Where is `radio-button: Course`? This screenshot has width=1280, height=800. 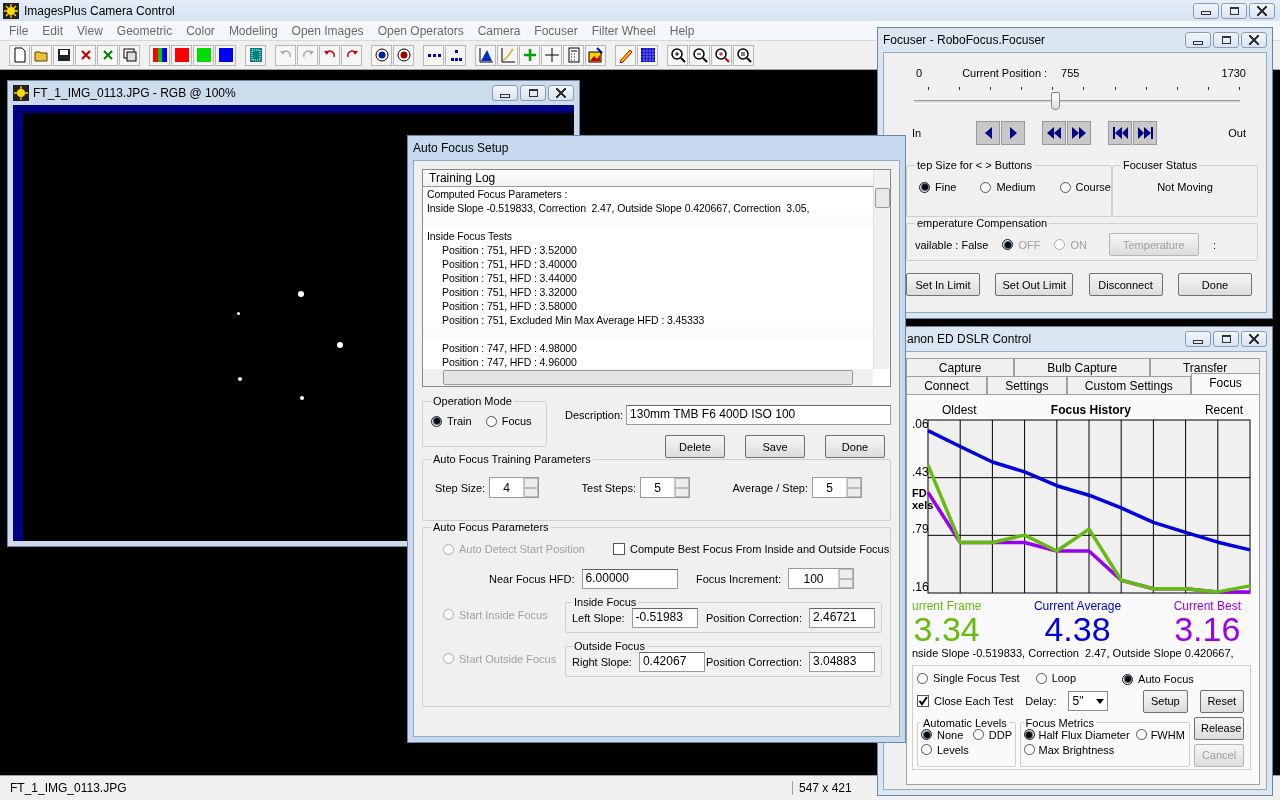
radio-button: Course is located at coordinates (1085, 187).